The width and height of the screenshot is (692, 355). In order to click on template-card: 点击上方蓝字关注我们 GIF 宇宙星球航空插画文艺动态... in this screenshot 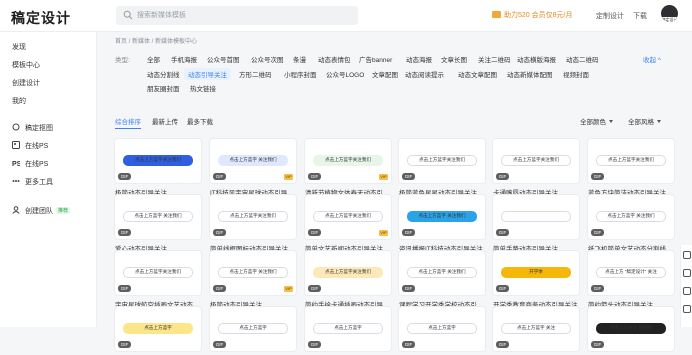, I will do `click(158, 280)`.